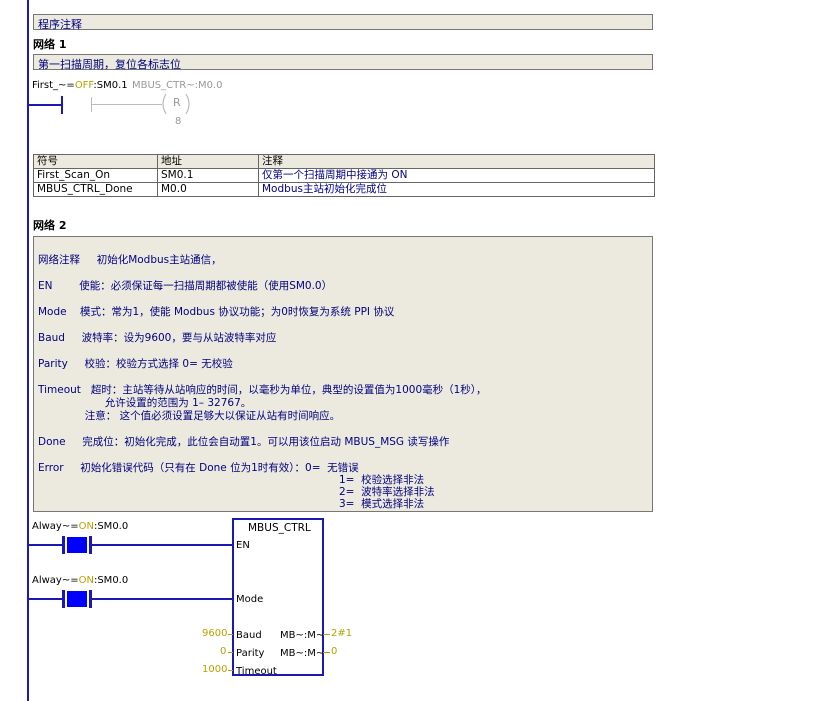 The height and width of the screenshot is (701, 836). Describe the element at coordinates (130, 260) in the screenshot. I see `note-line: 网络注释 初始化Modbus主站通信，` at that location.